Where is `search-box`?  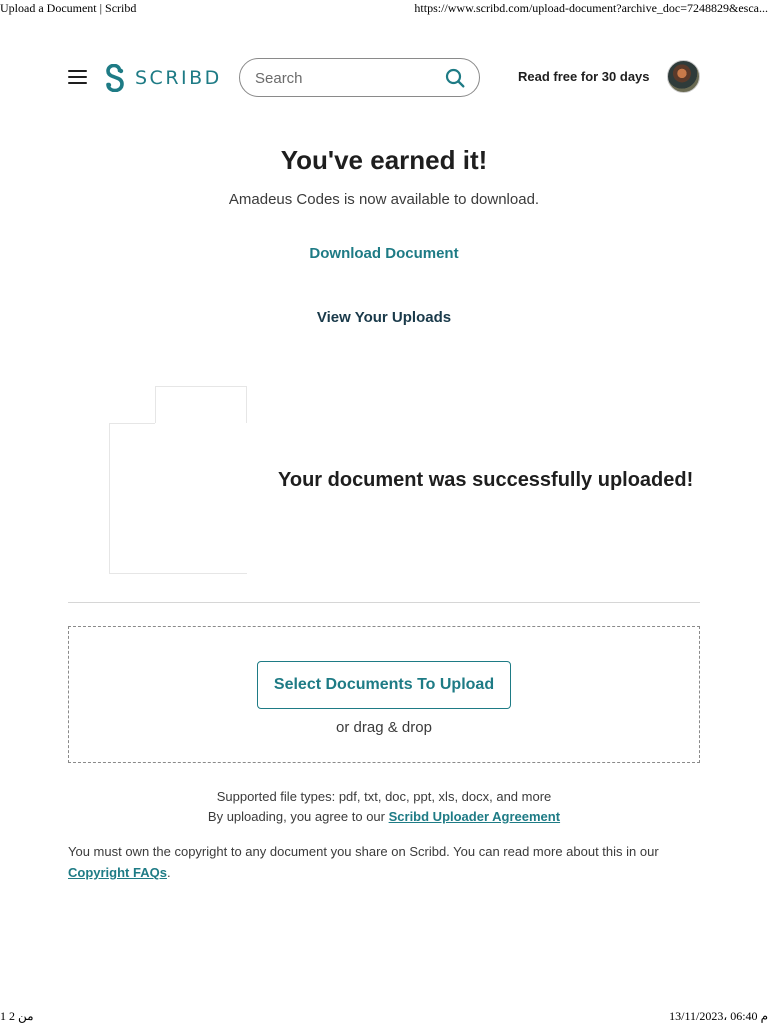
search-box is located at coordinates (359, 77).